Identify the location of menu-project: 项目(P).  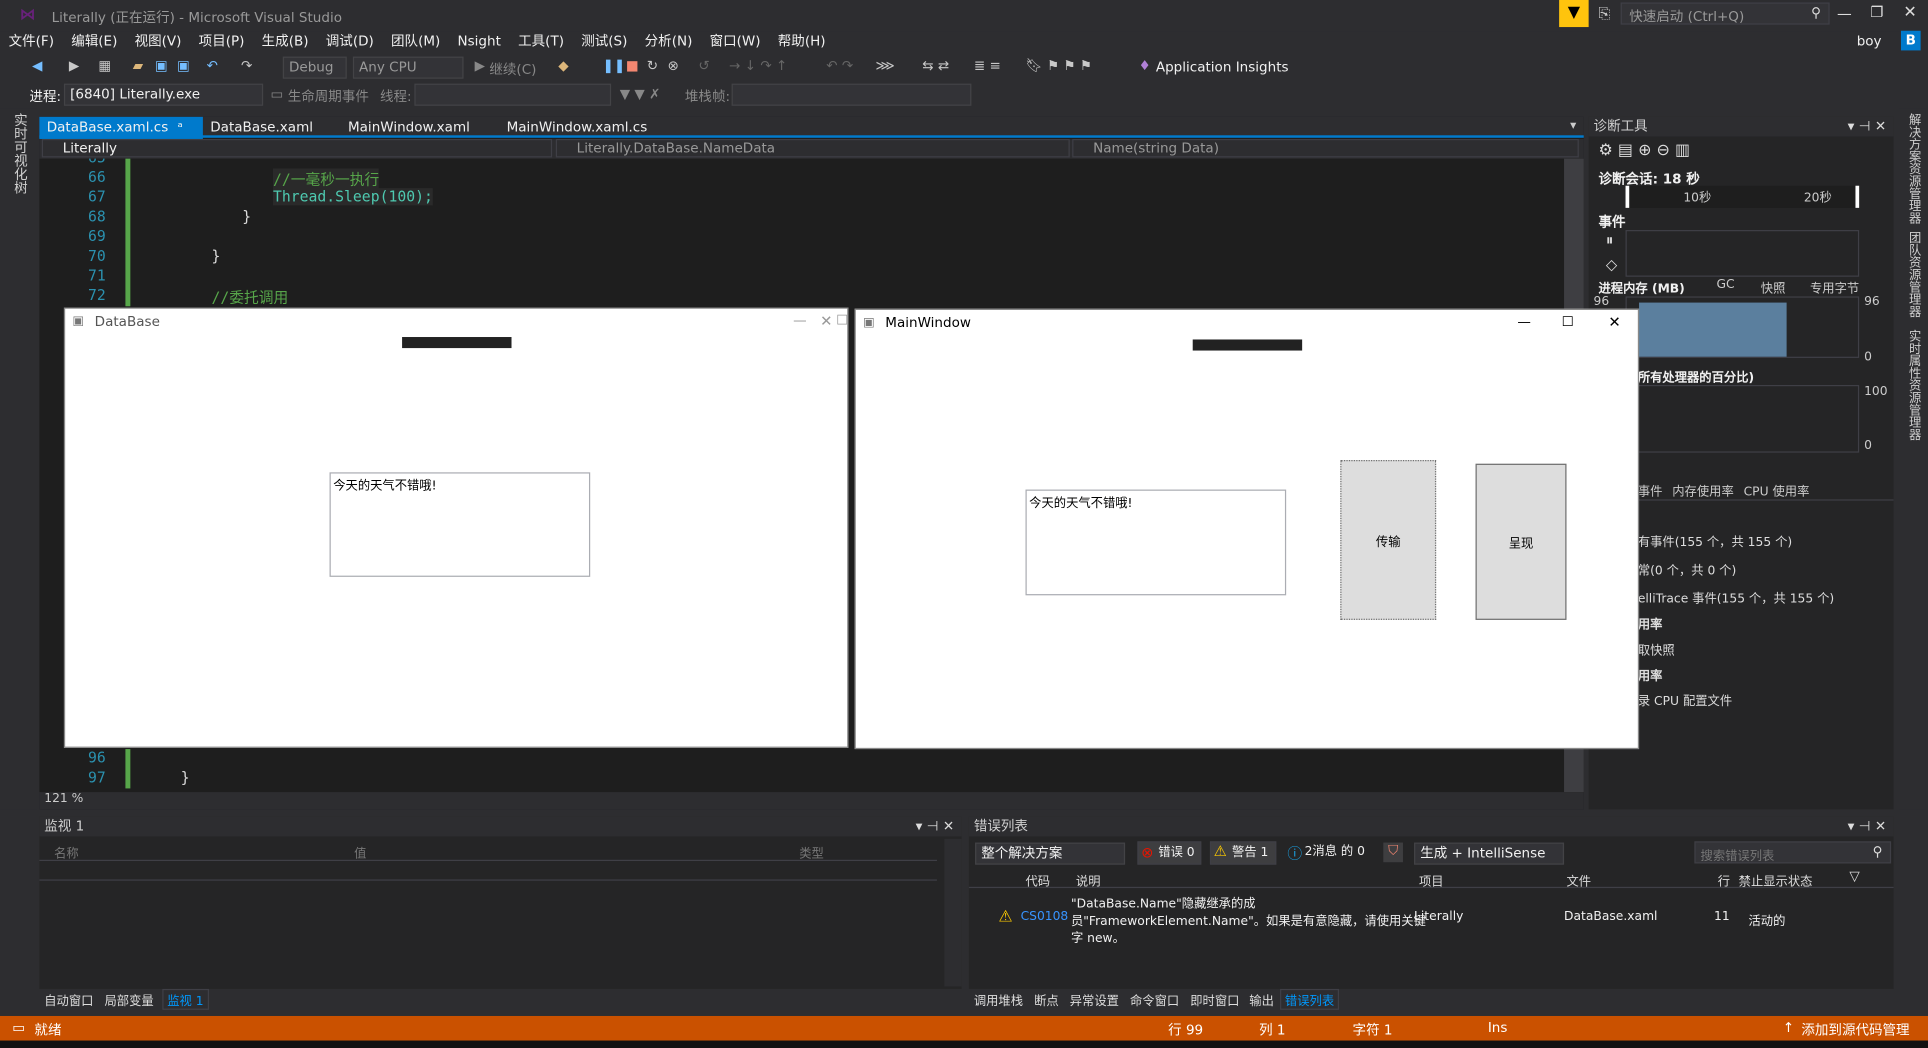
(221, 42).